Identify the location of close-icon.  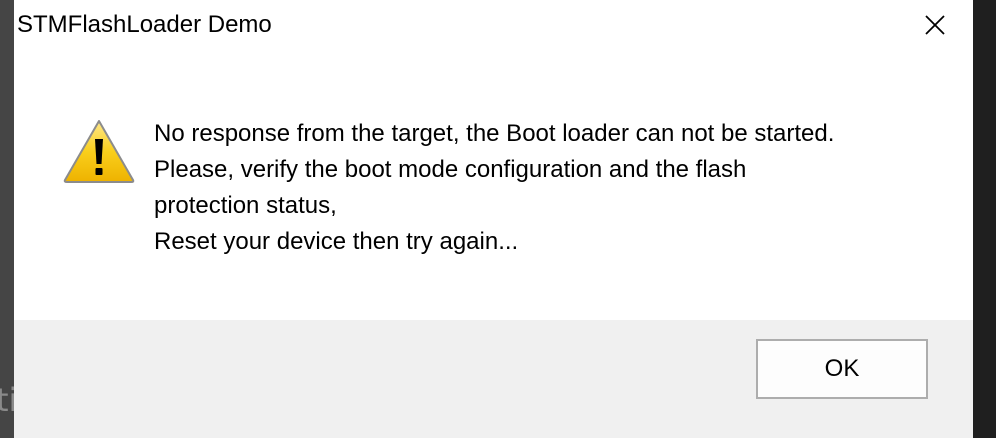
(935, 25).